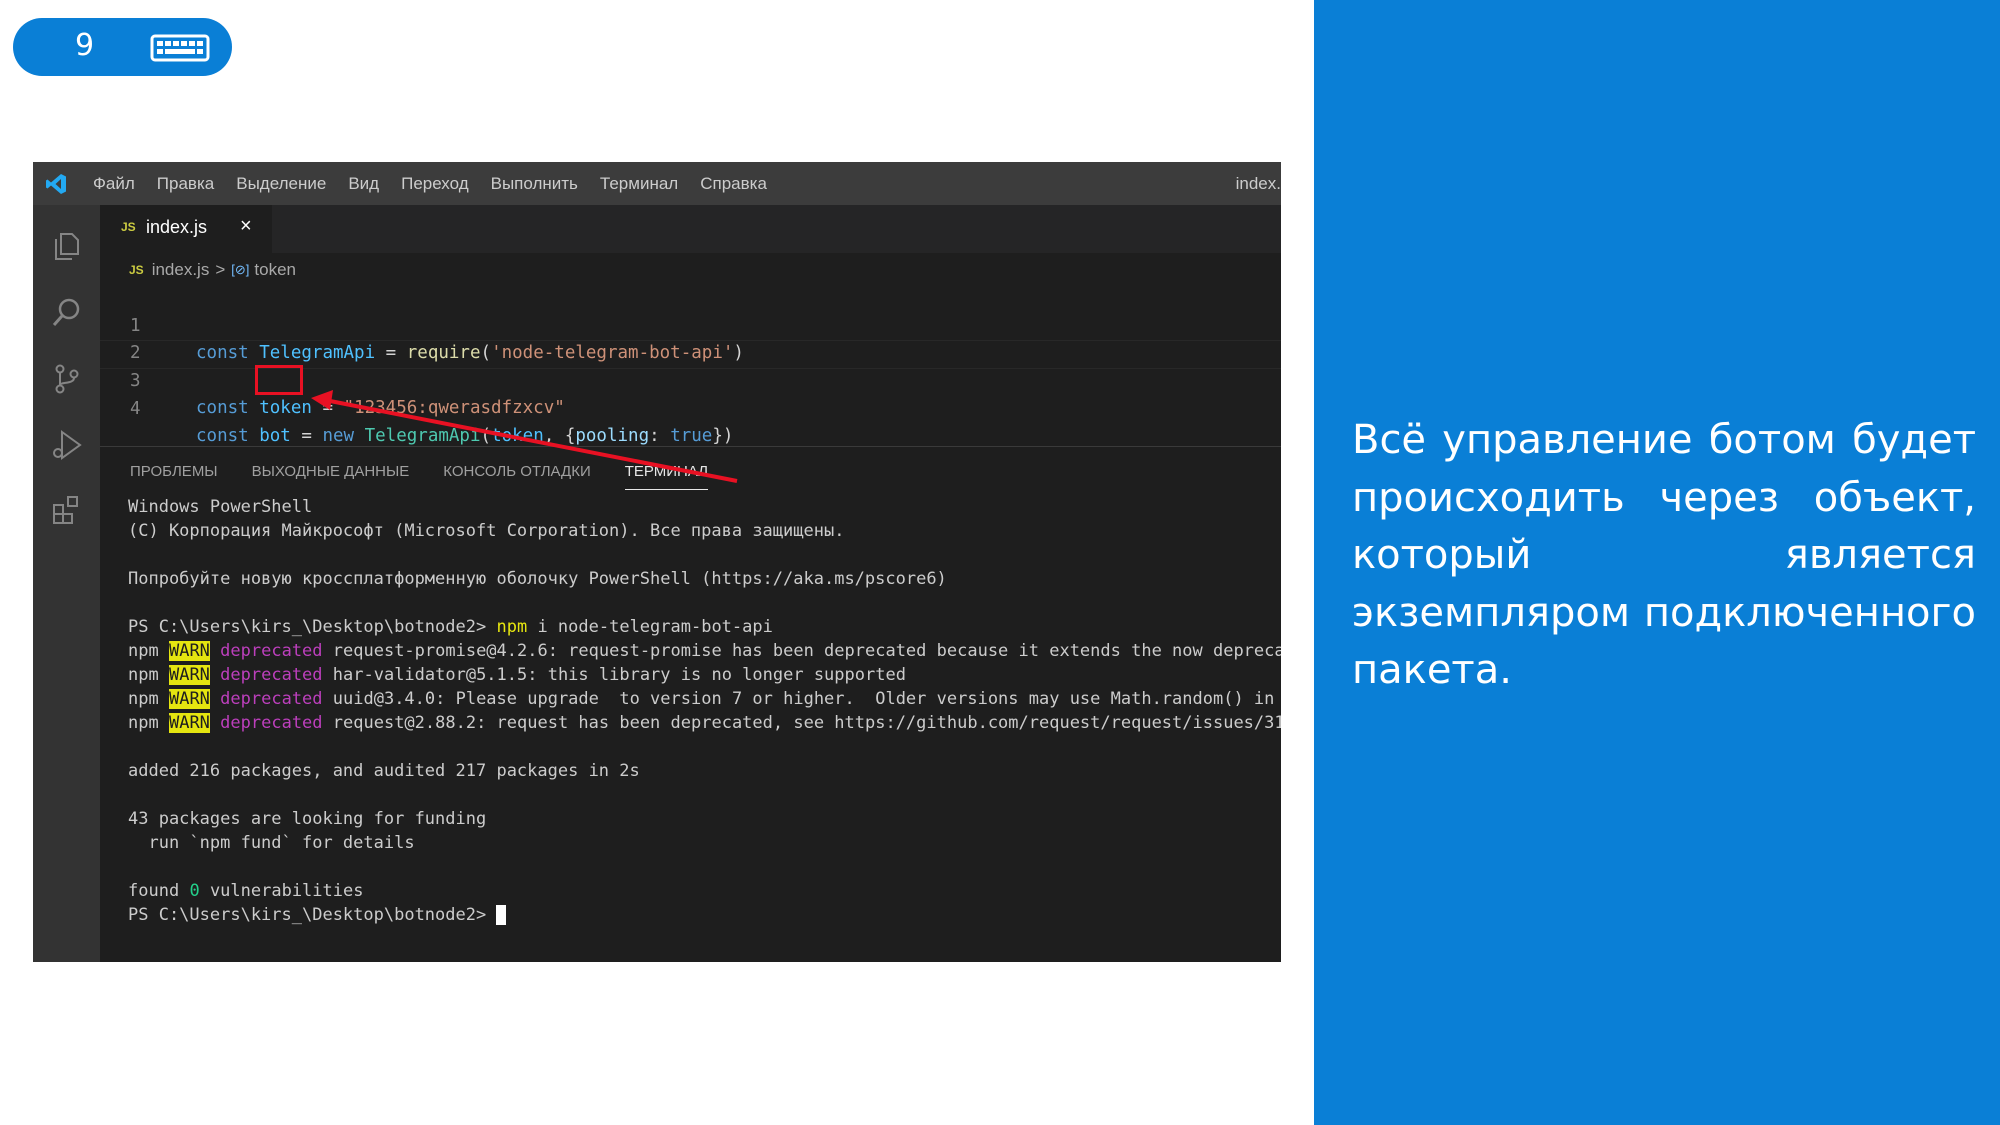 This screenshot has height=1125, width=2000. Describe the element at coordinates (363, 184) in the screenshot. I see `menu-view: Вид` at that location.